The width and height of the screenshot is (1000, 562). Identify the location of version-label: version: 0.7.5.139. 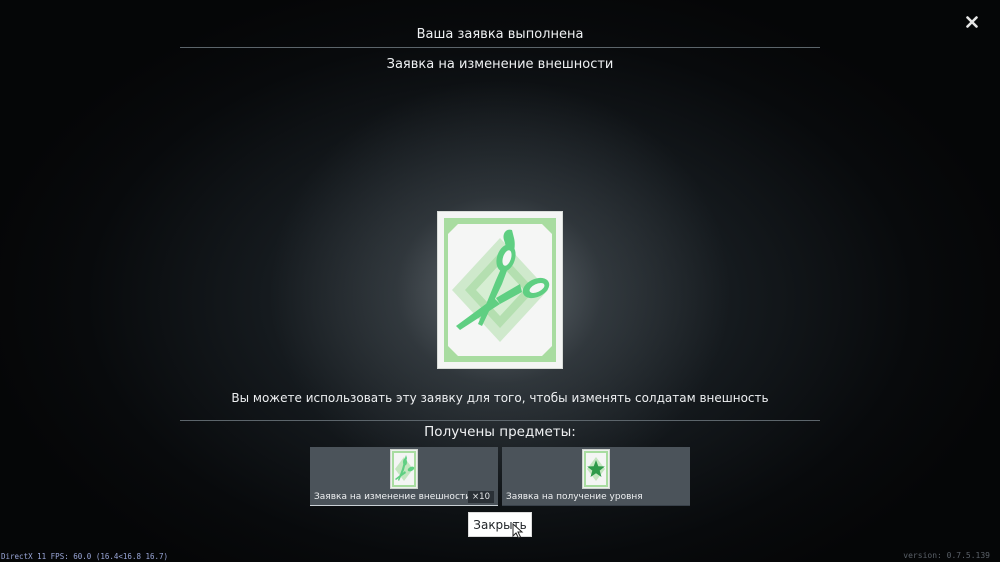
(946, 555).